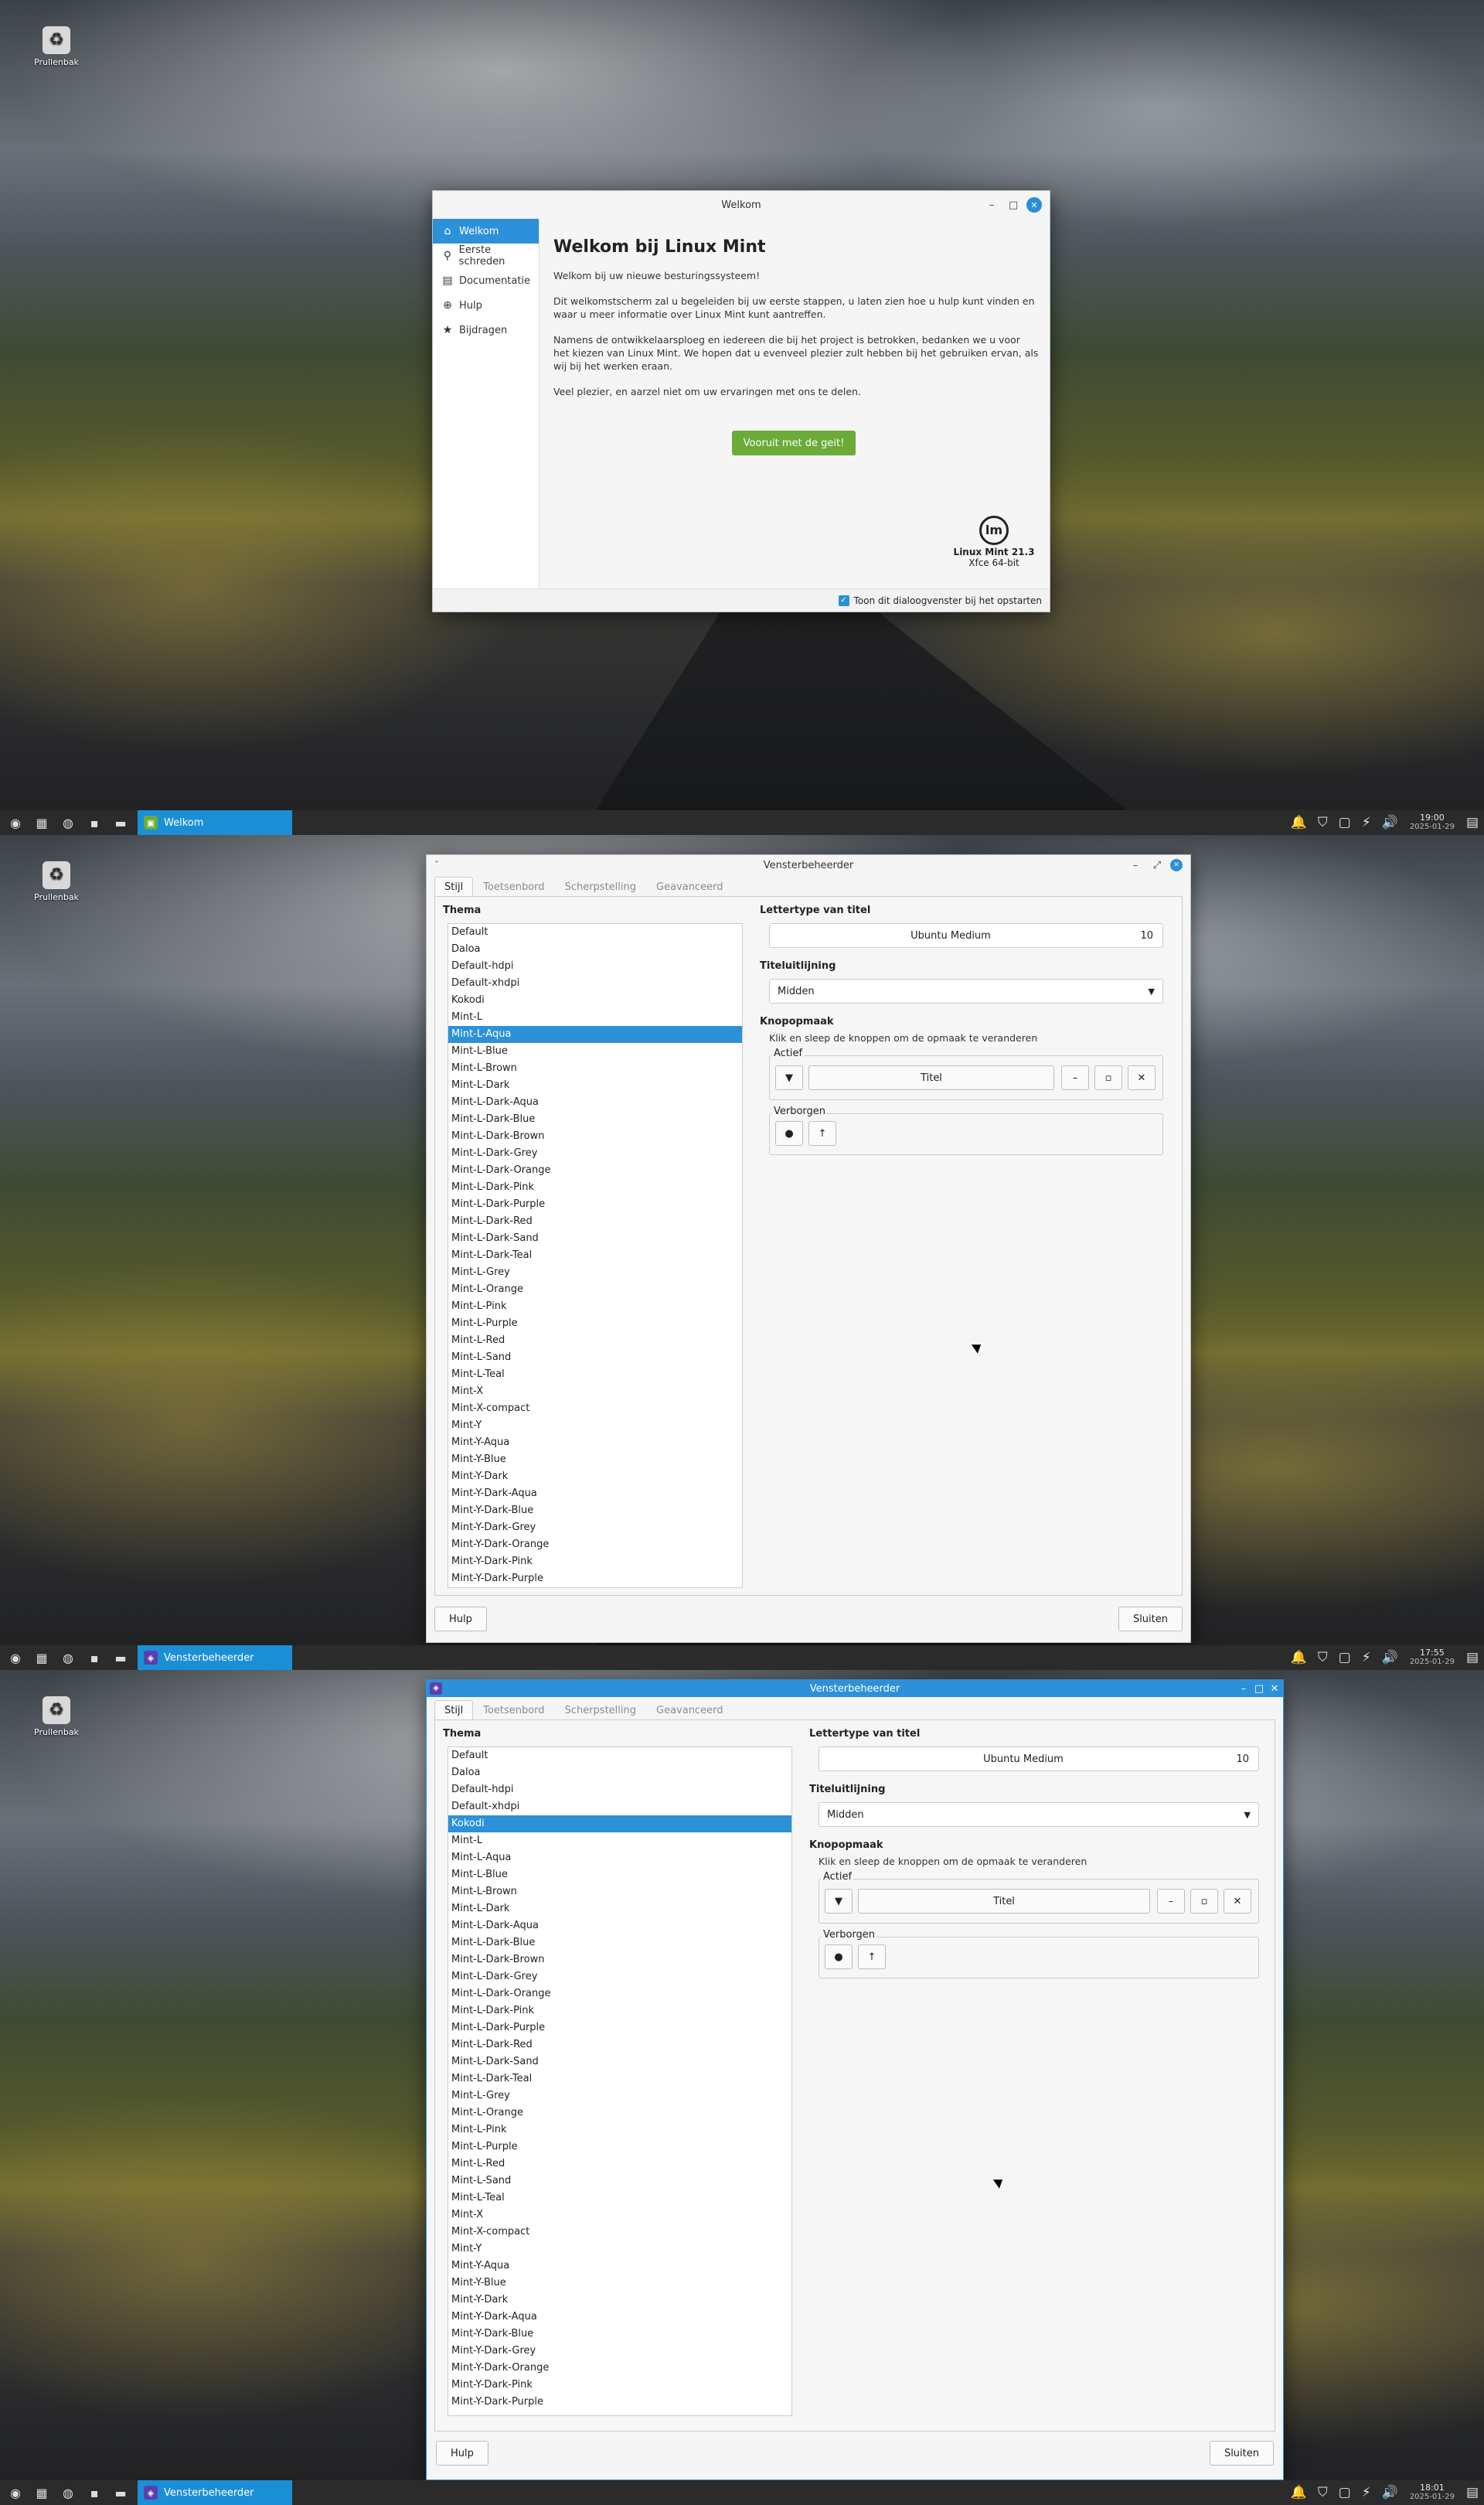 The width and height of the screenshot is (1484, 2505). What do you see at coordinates (1472, 2492) in the screenshot?
I see `calendar-icon: ▤` at bounding box center [1472, 2492].